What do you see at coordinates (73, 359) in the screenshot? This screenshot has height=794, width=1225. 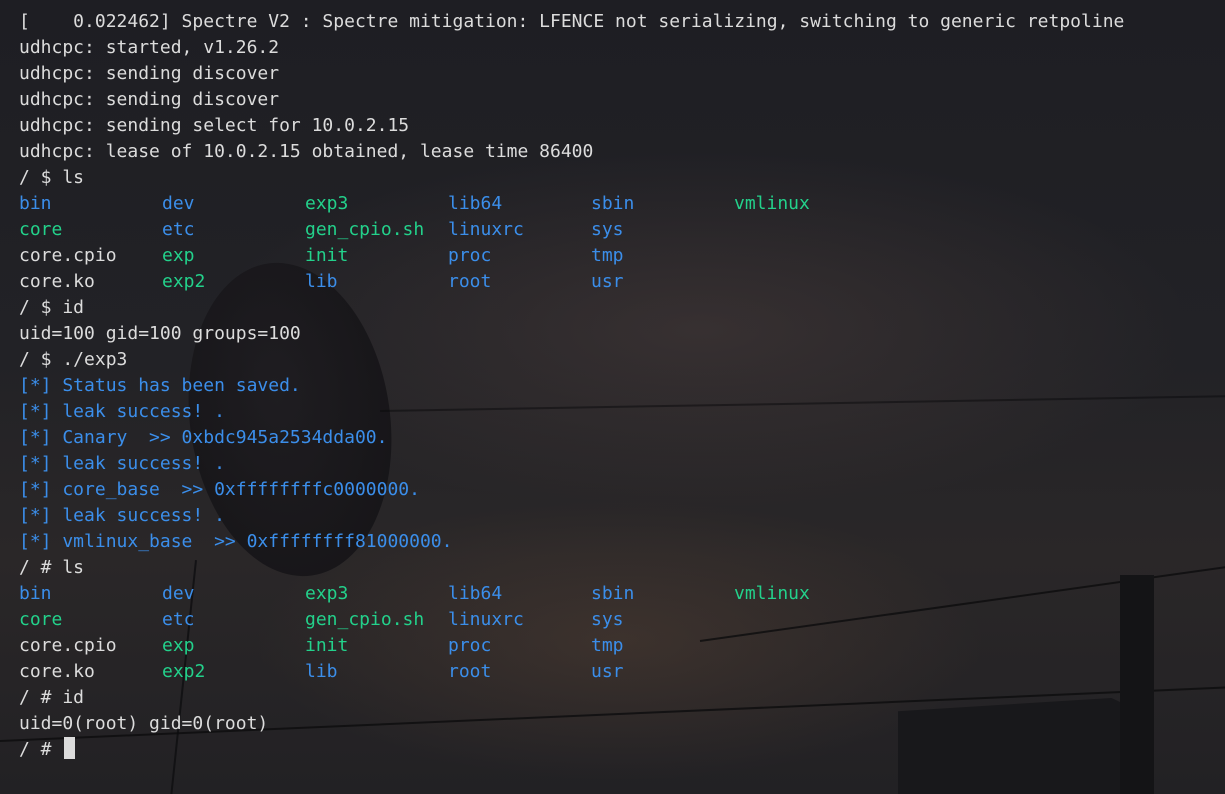 I see `command-line: / $ ./exp3` at bounding box center [73, 359].